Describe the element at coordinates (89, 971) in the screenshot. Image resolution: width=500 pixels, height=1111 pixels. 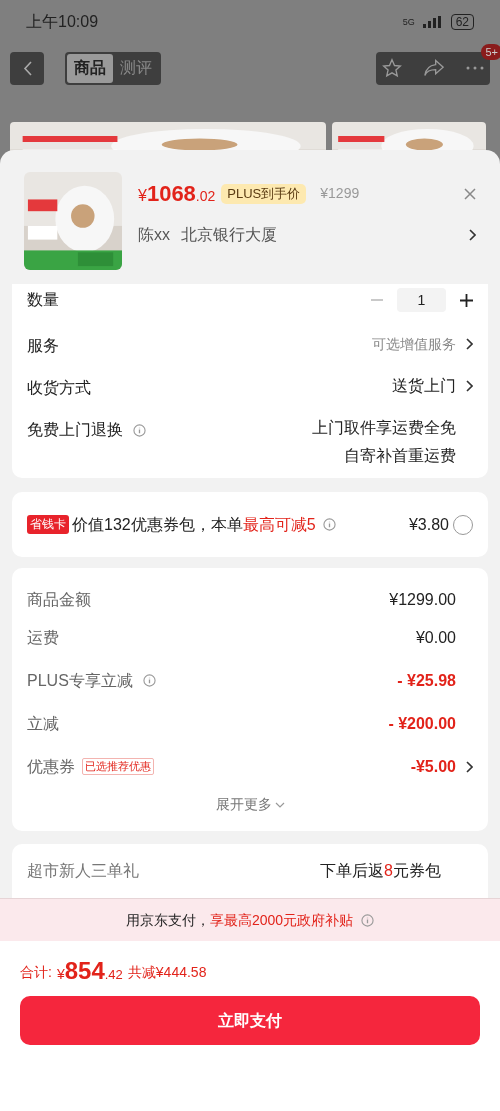
I see `total-price: ¥854.42` at that location.